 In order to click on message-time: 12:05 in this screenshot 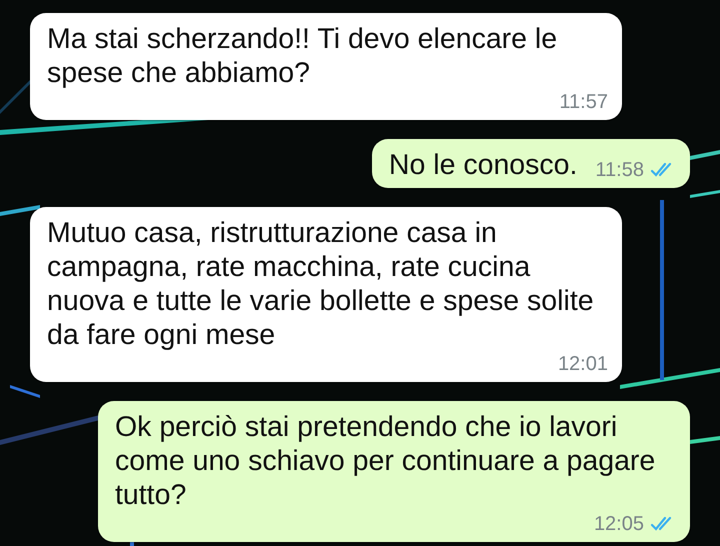, I will do `click(619, 524)`.